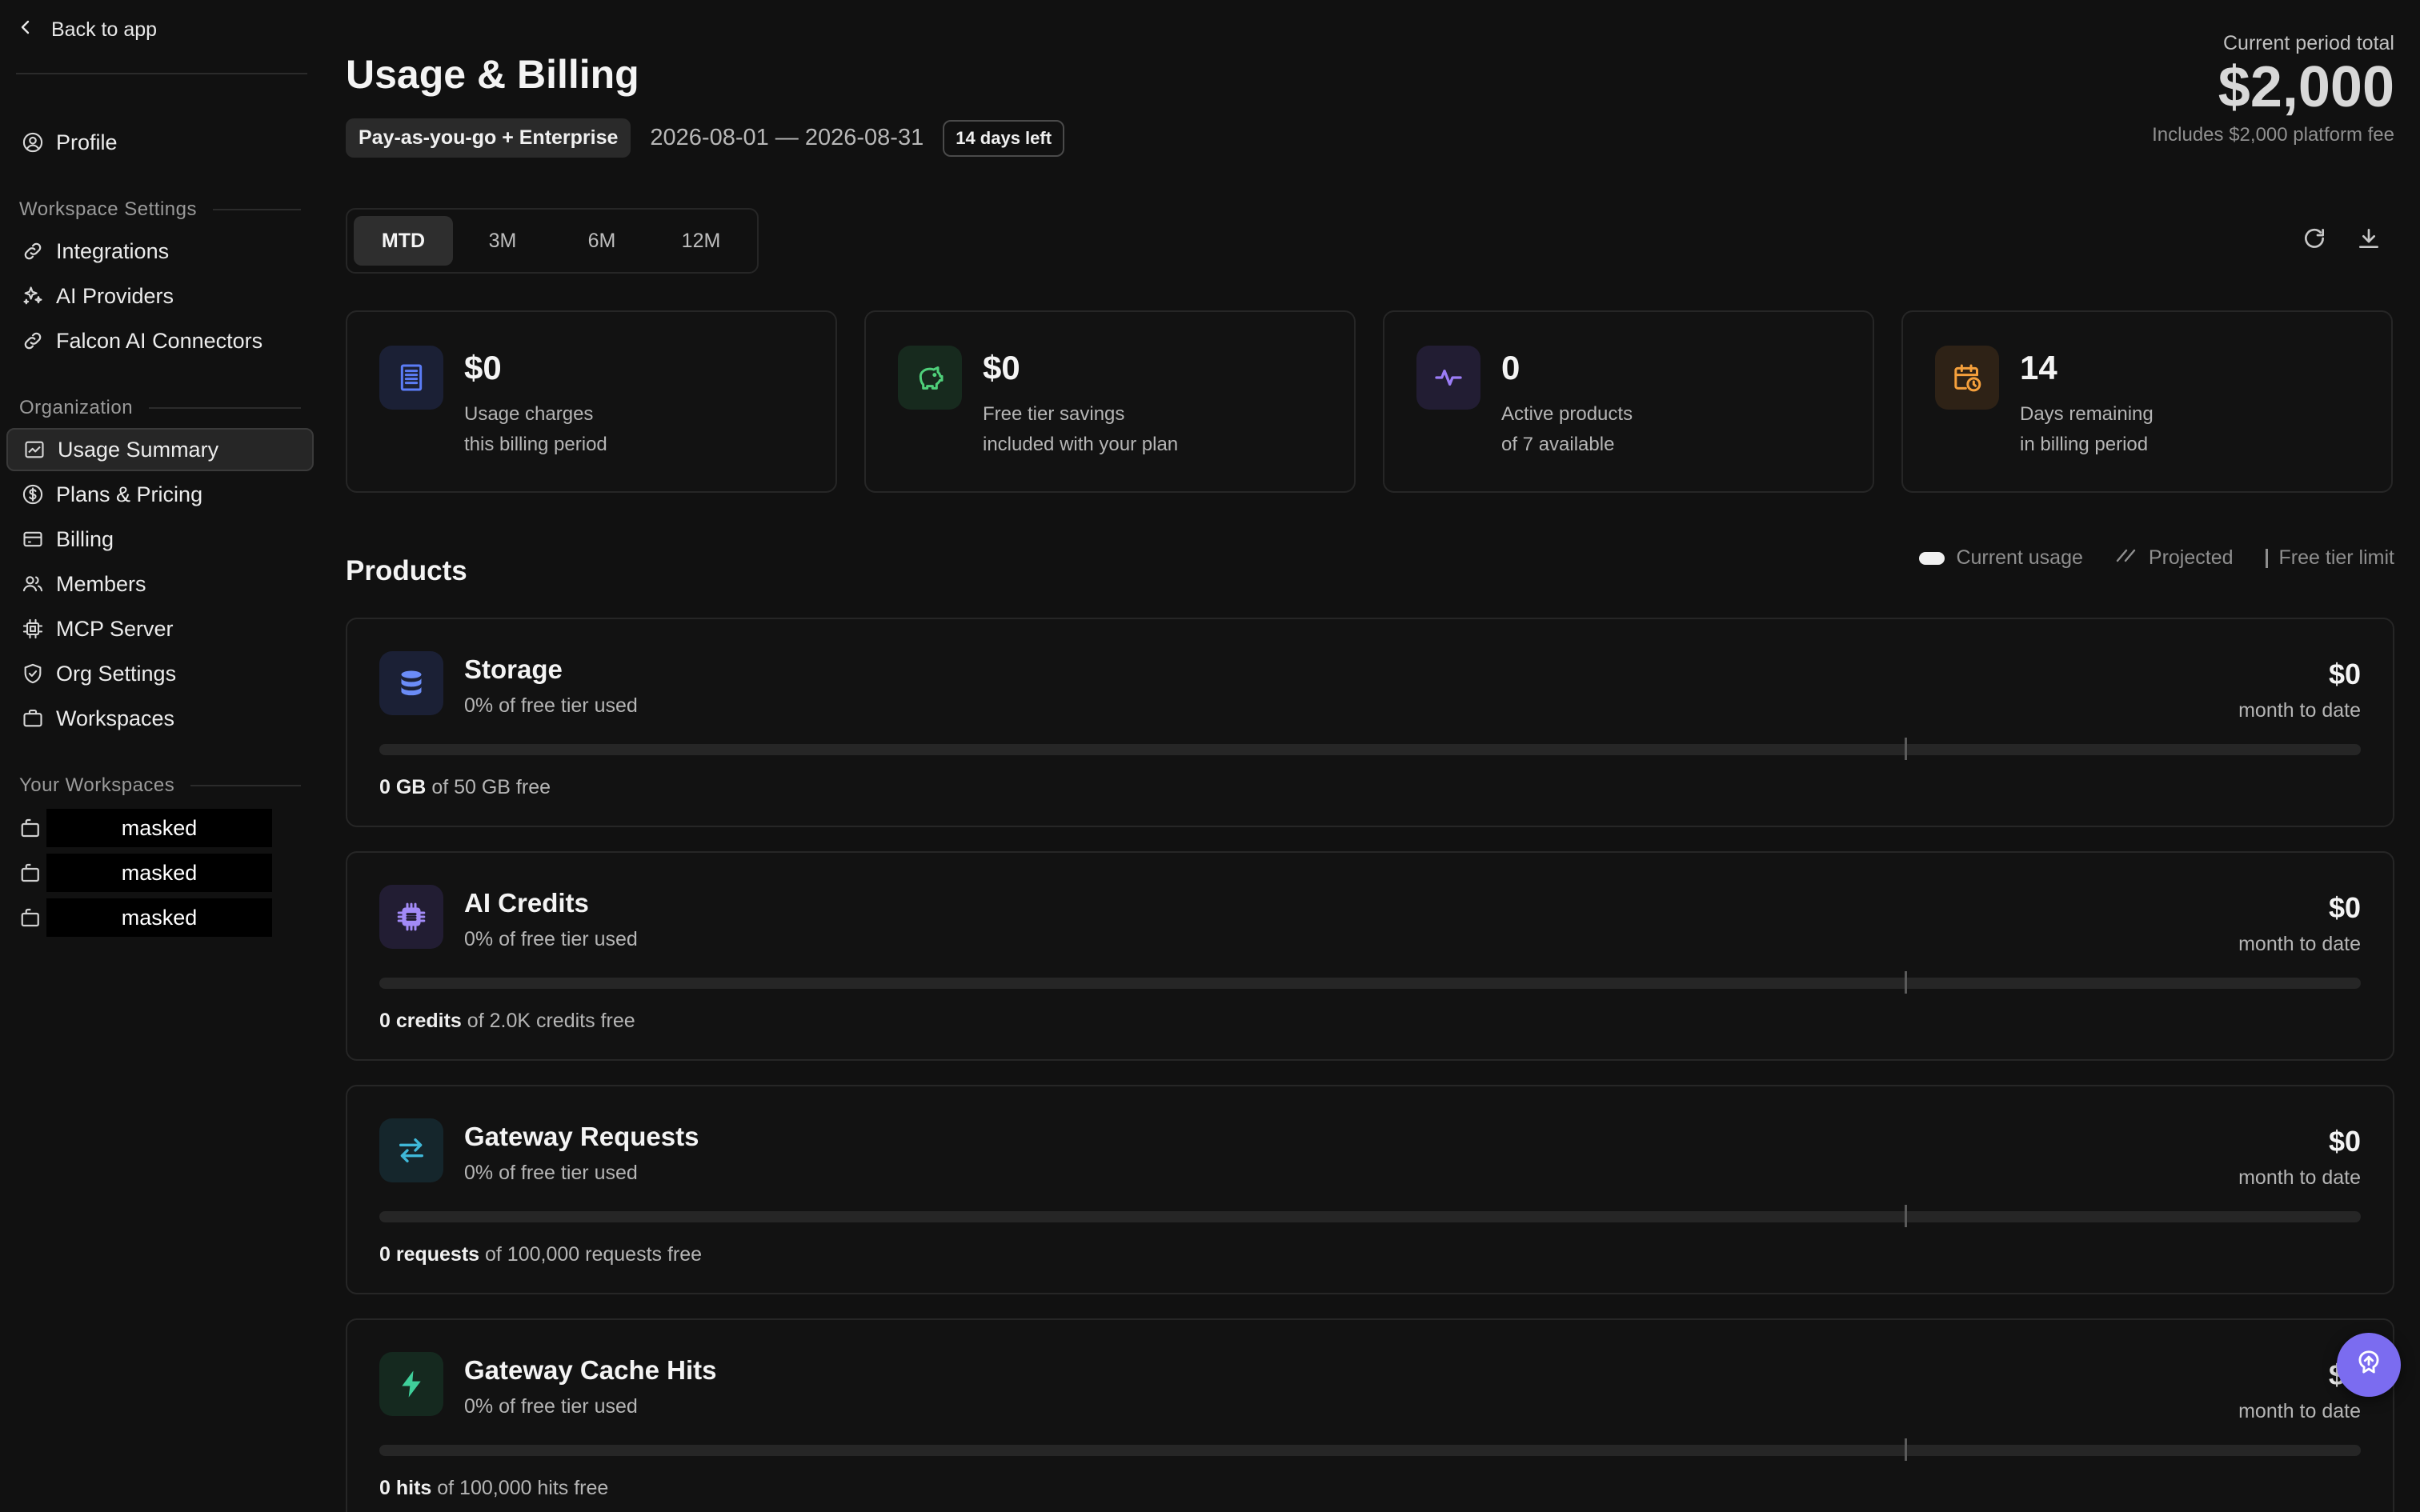 The width and height of the screenshot is (2420, 1512). What do you see at coordinates (1628, 401) in the screenshot?
I see `stat-card-active-products: 0 Active products of 7 available` at bounding box center [1628, 401].